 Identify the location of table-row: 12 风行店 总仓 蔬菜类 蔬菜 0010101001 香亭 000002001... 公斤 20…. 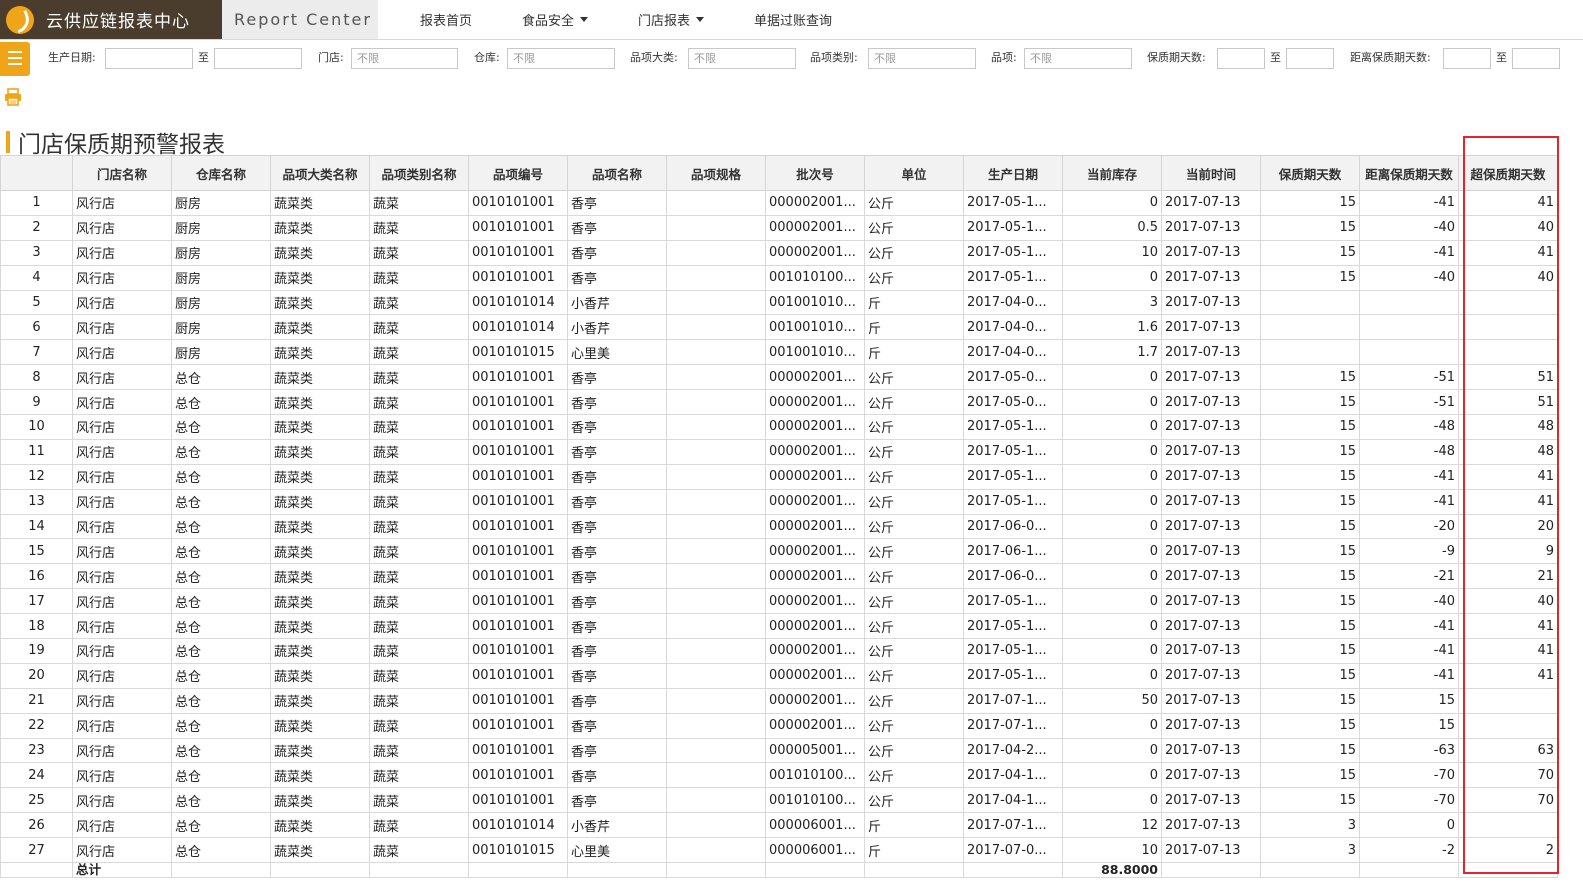
(779, 476).